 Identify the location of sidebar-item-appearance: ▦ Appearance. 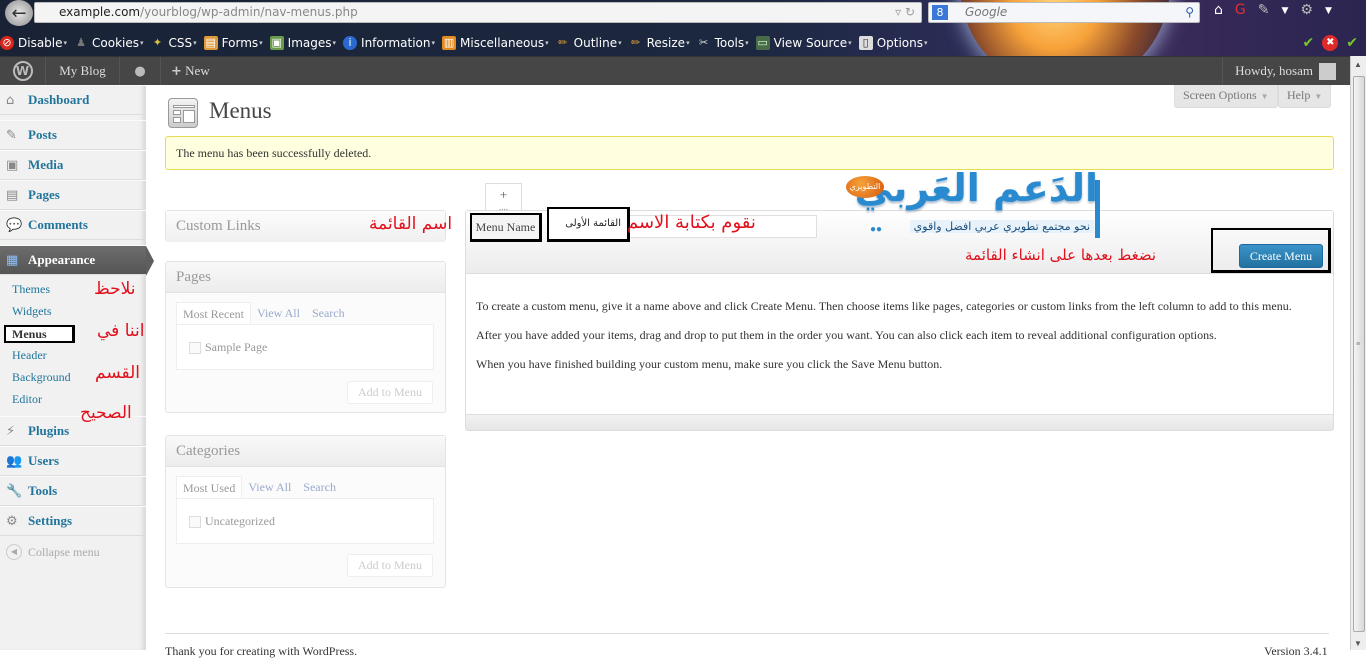
(77, 260).